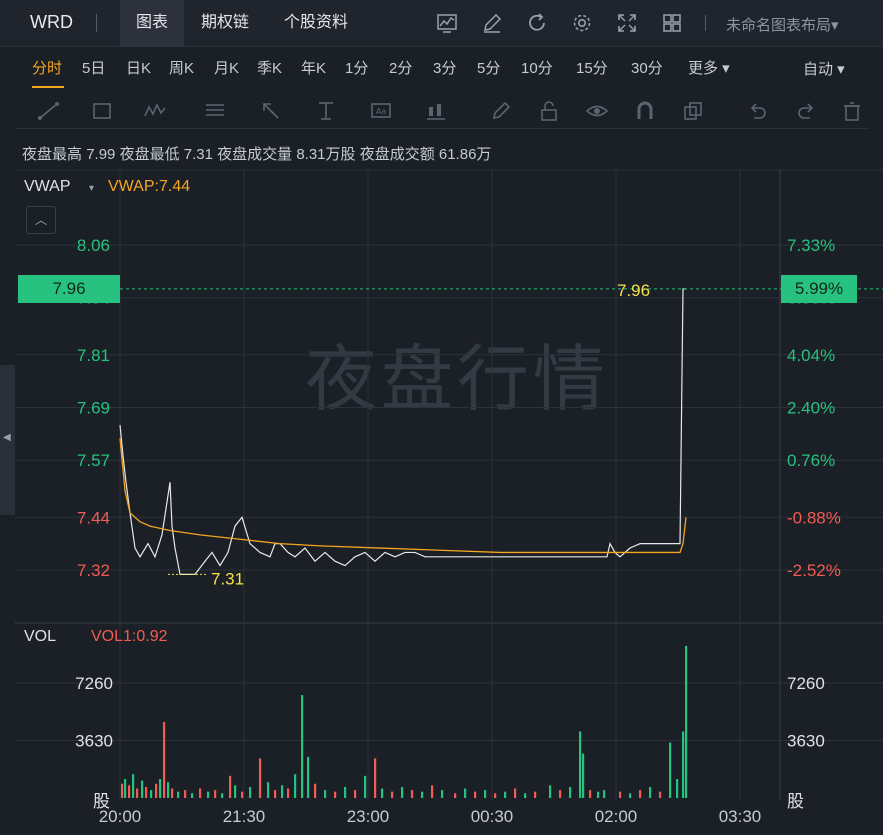 Image resolution: width=883 pixels, height=835 pixels. Describe the element at coordinates (811, 408) in the screenshot. I see `percent-tick-label: 2.40%` at that location.